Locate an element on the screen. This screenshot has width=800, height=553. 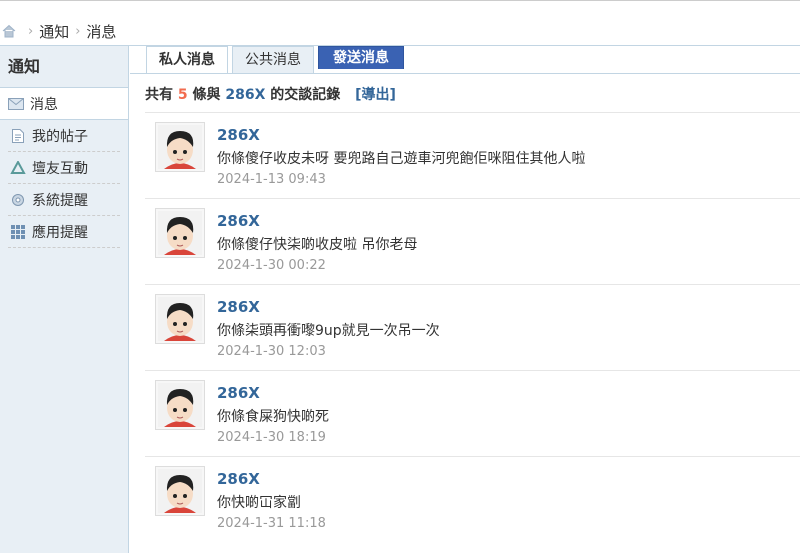
envelope-icon is located at coordinates (16, 104).